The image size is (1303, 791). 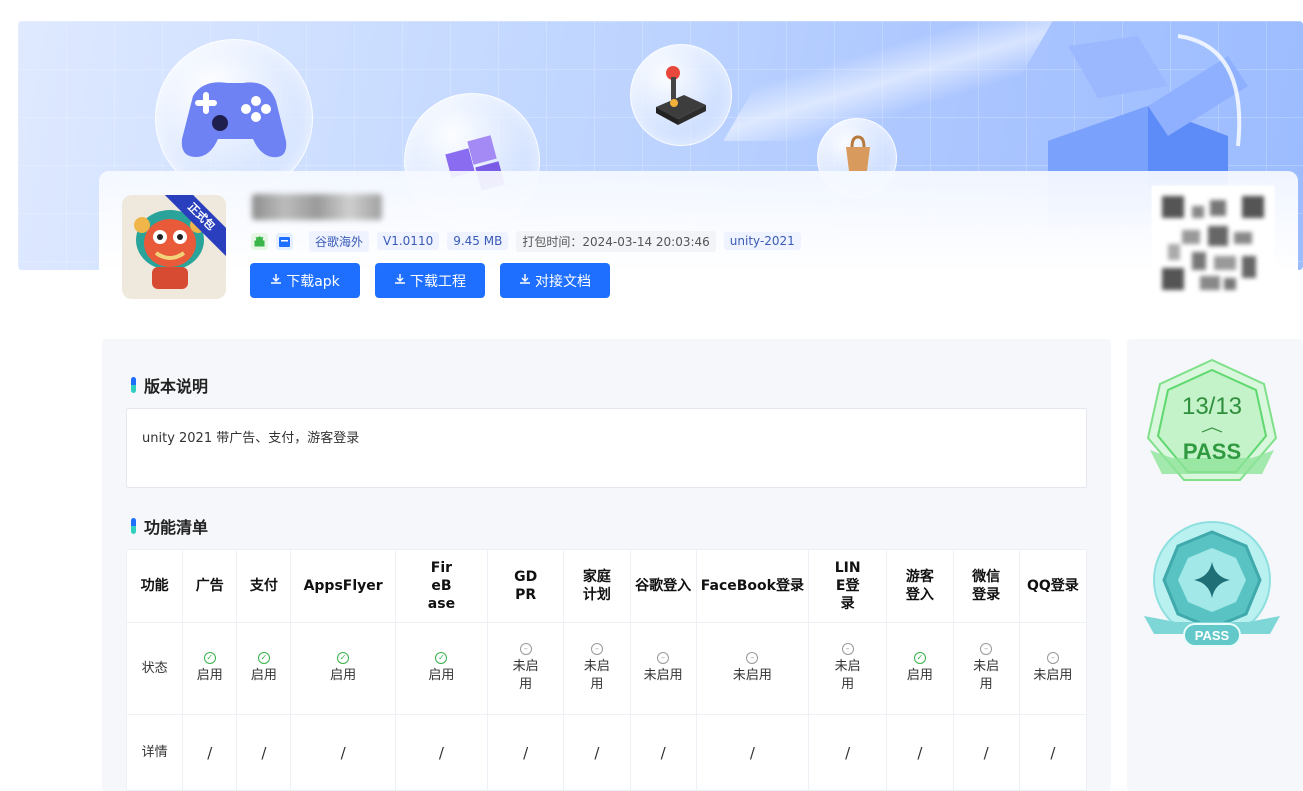 I want to click on feature-header-6-text: 谷歌登入, so click(x=663, y=586).